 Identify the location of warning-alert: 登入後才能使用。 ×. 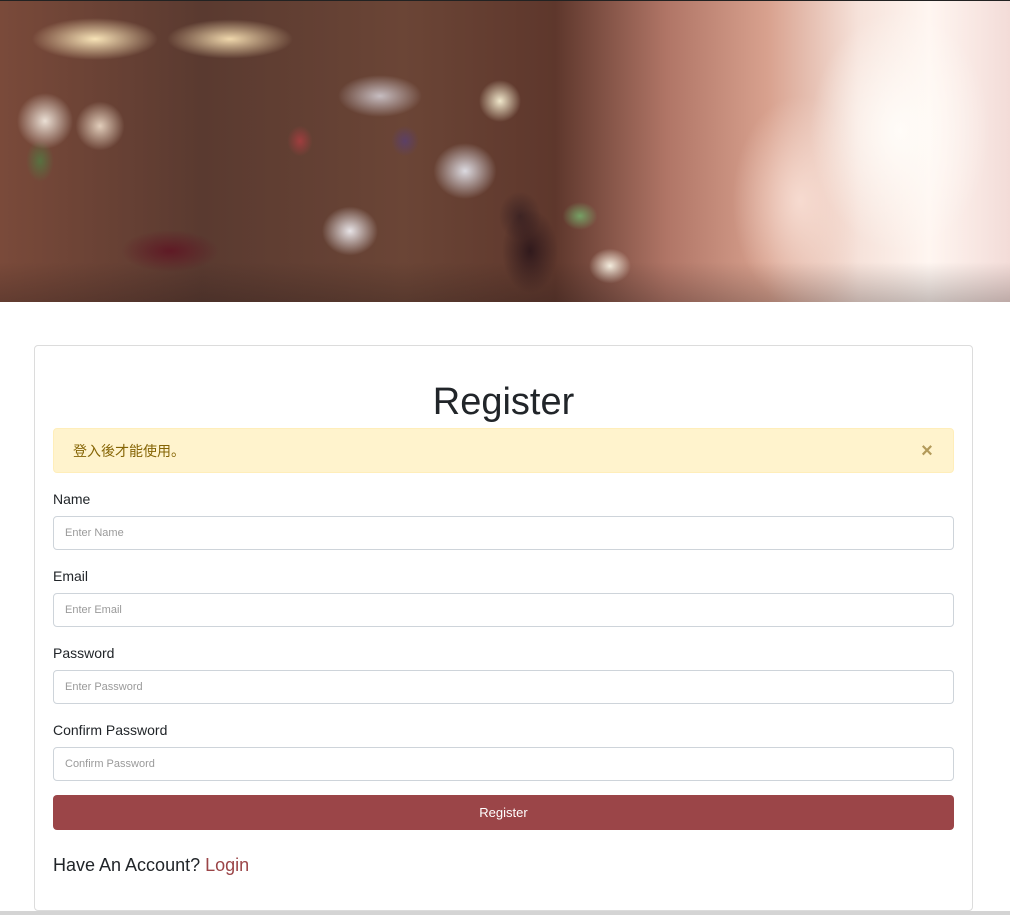
(503, 450).